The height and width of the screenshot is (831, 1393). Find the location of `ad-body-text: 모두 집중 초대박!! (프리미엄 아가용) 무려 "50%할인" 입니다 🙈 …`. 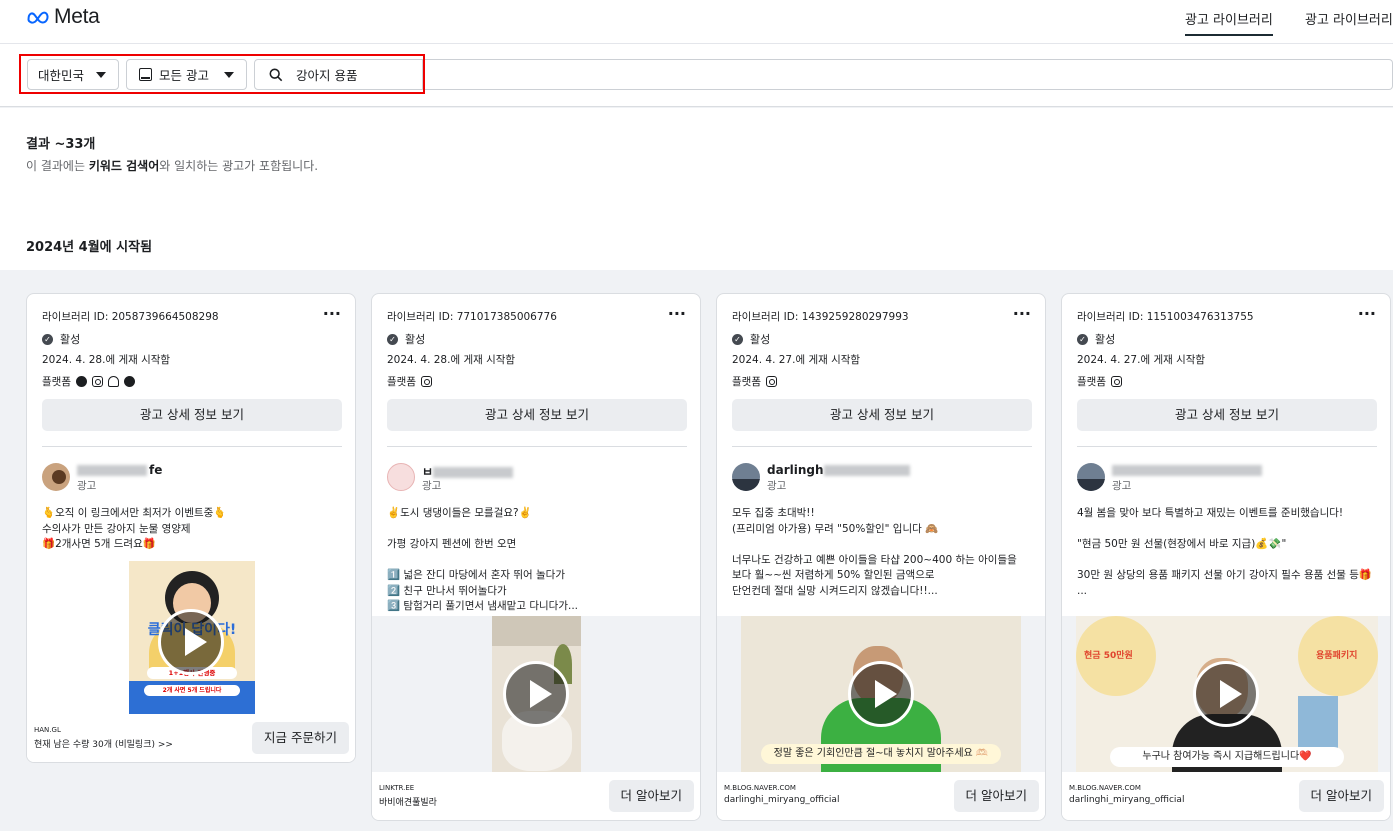

ad-body-text: 모두 집중 초대박!! (프리미엄 아가용) 무려 "50%할인" 입니다 🙈 … is located at coordinates (874, 552).